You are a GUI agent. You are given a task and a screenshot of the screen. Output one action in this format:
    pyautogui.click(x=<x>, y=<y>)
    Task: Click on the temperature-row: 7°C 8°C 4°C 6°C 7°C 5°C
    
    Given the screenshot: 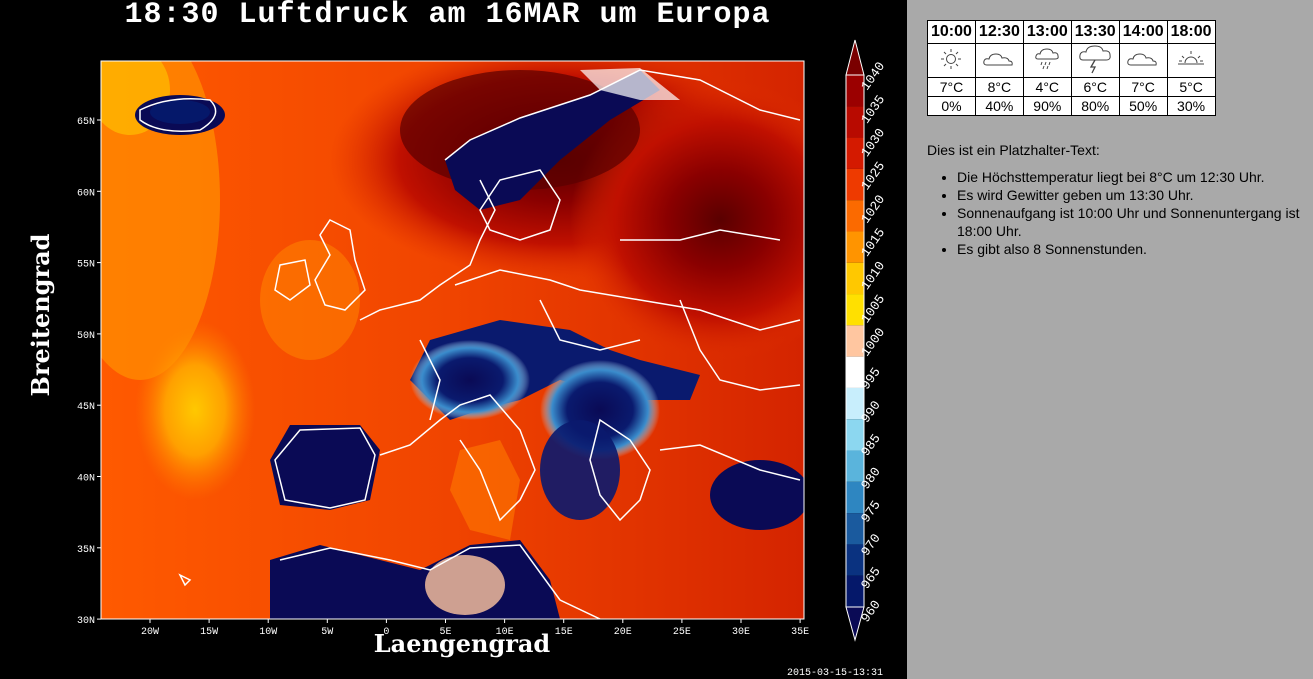 What is the action you would take?
    pyautogui.click(x=1071, y=87)
    